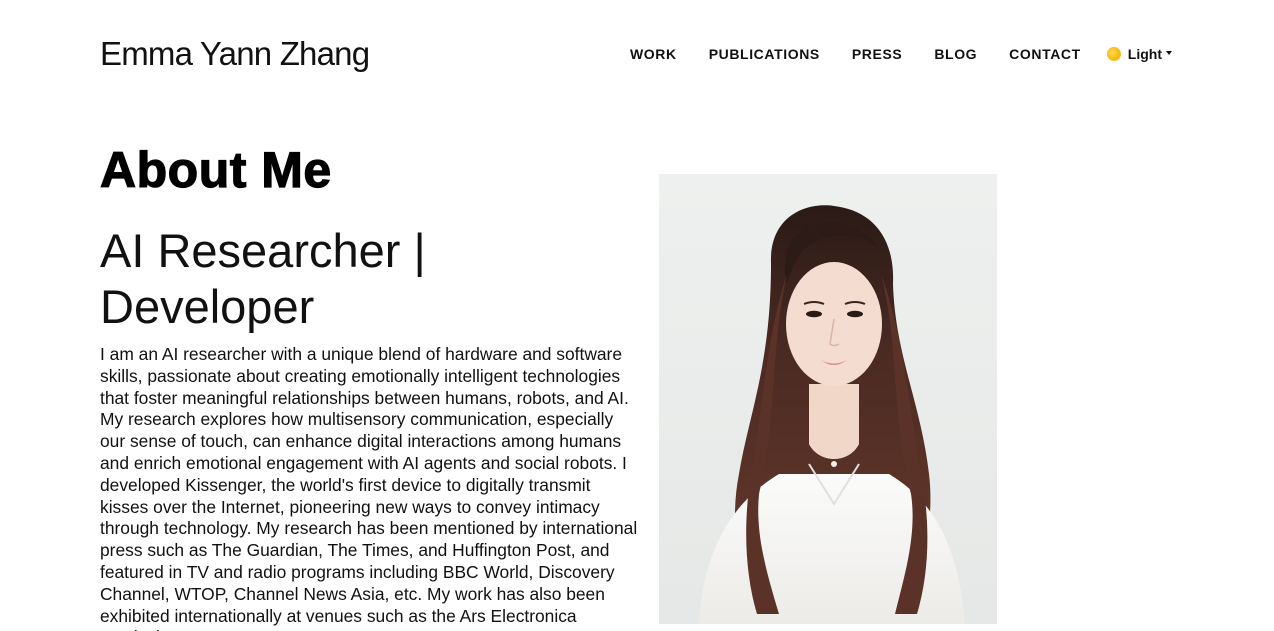 The width and height of the screenshot is (1274, 631). What do you see at coordinates (235, 54) in the screenshot?
I see `site-title-link: Emma Yann Zhang` at bounding box center [235, 54].